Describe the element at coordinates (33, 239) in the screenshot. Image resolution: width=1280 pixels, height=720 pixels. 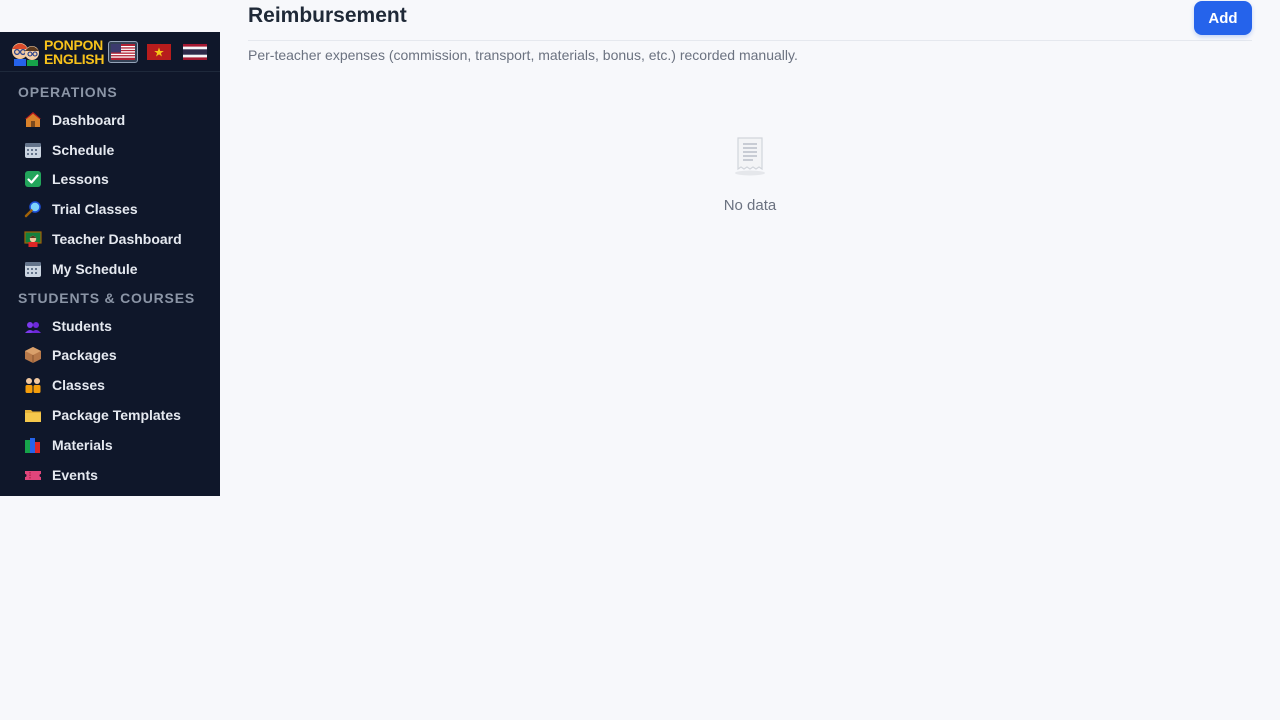
I see `teacher-icon` at that location.